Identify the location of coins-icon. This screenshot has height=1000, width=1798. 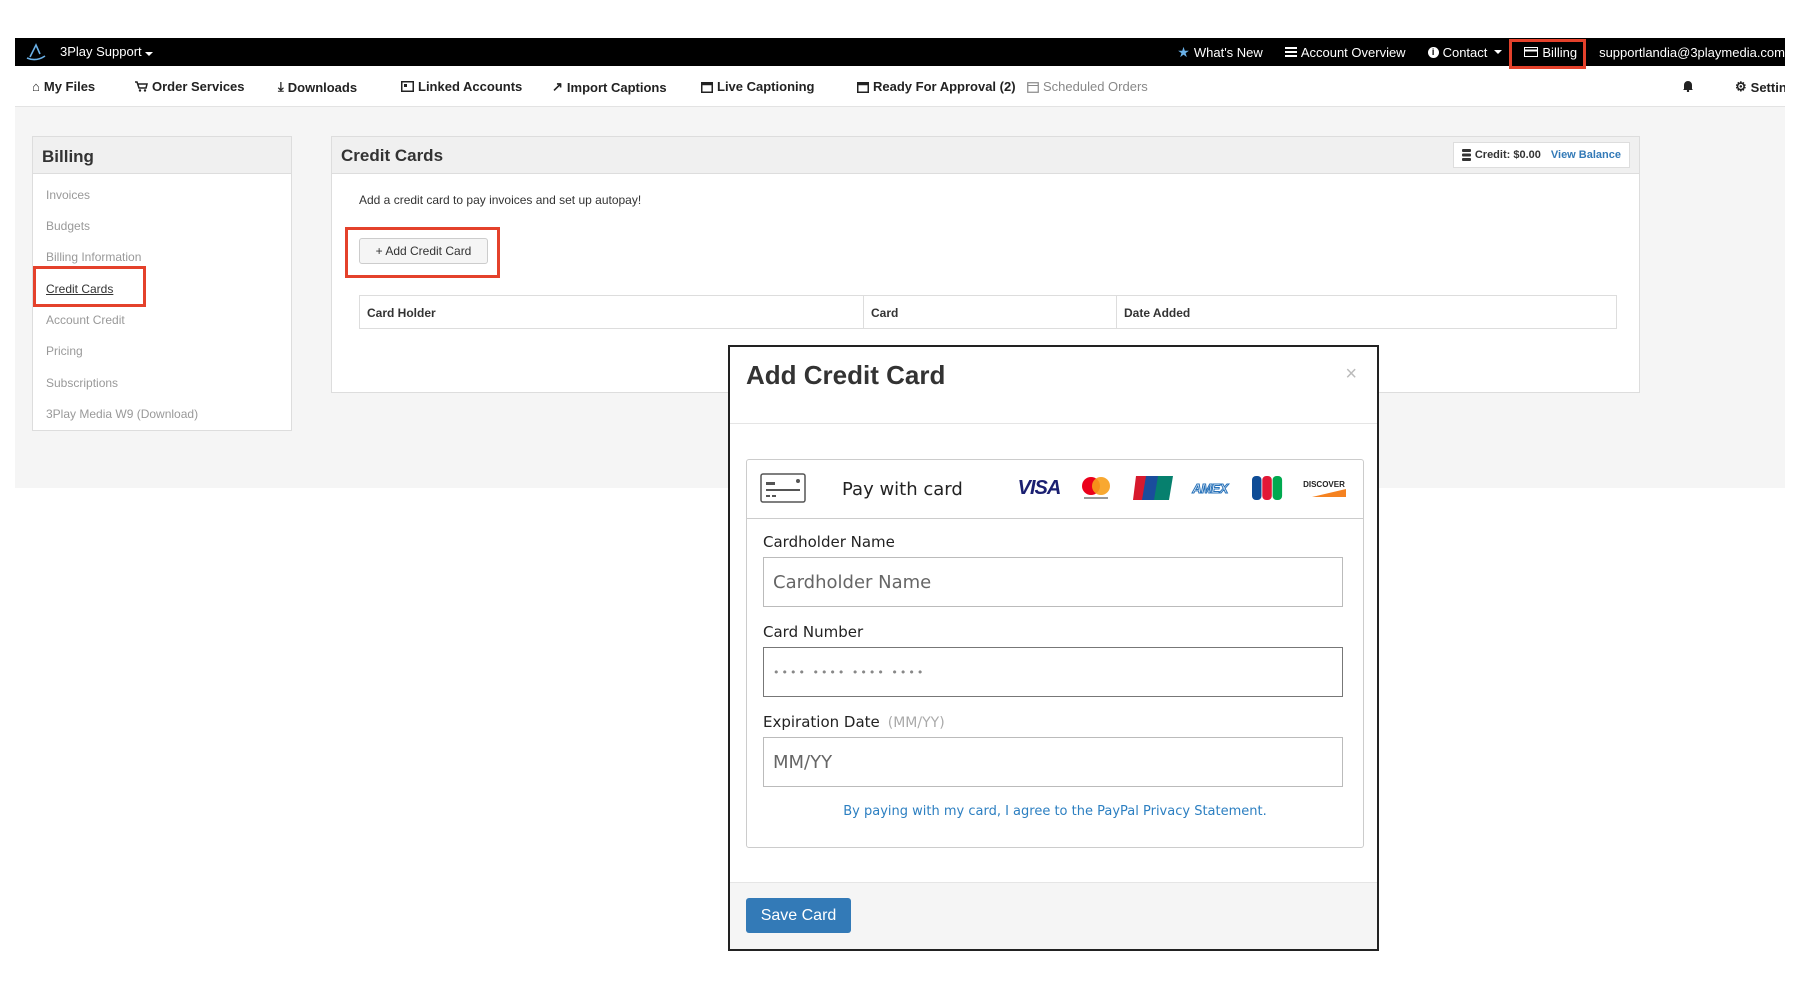
(1466, 155).